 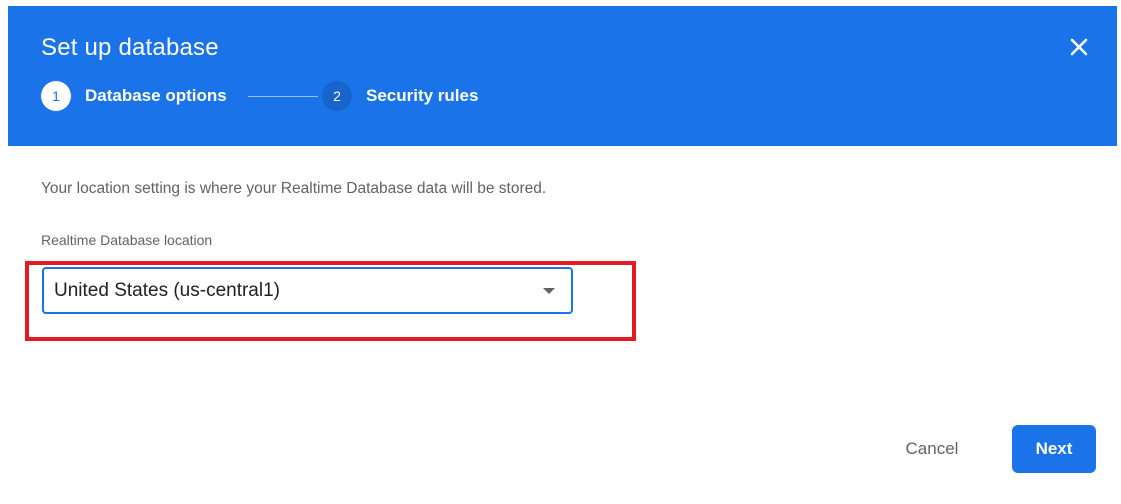 What do you see at coordinates (127, 240) in the screenshot?
I see `location-field-label: Realtime Database location` at bounding box center [127, 240].